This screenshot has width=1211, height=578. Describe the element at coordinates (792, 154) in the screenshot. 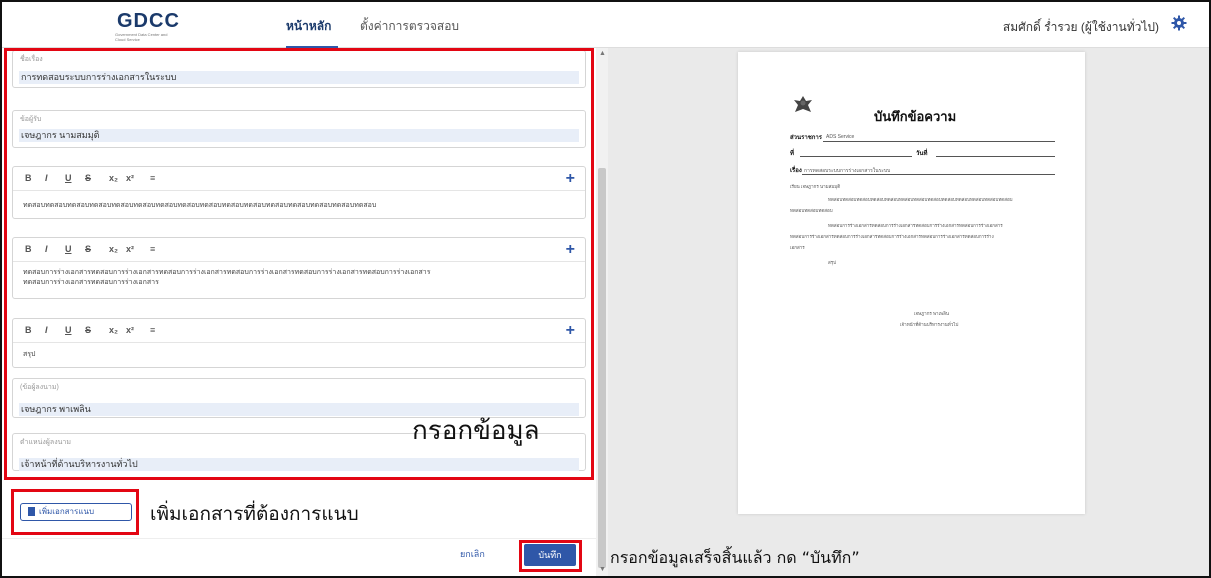

I see `ref-label: ที่` at that location.